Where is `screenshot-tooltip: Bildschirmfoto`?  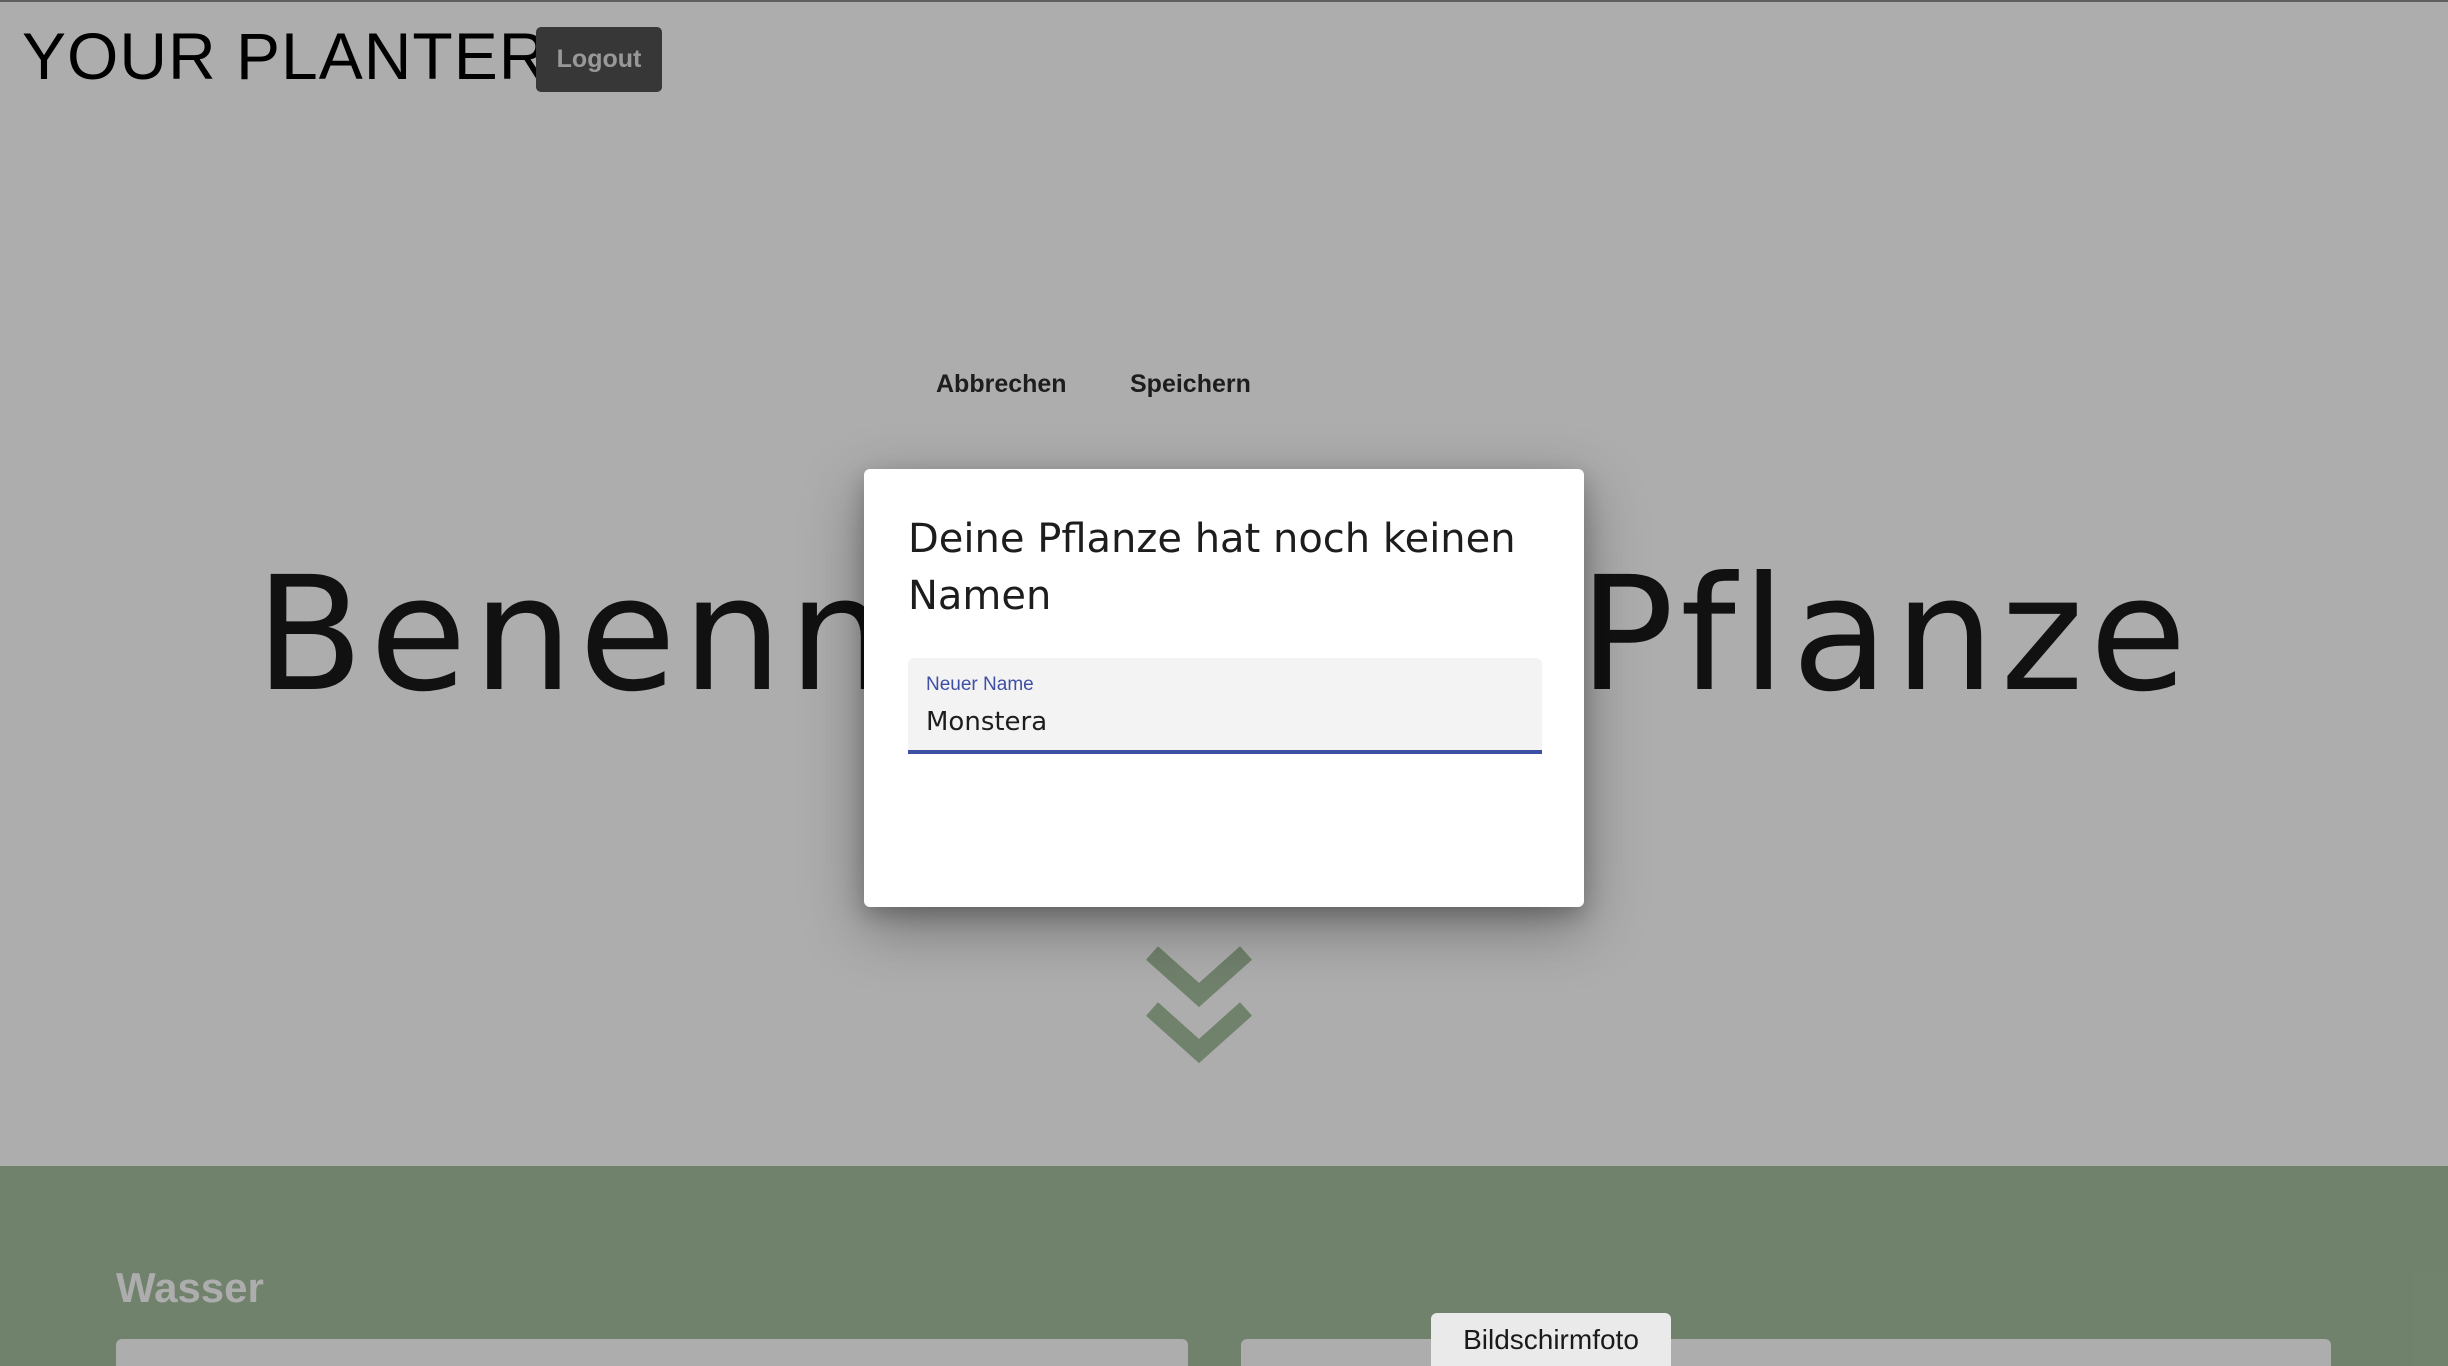 screenshot-tooltip: Bildschirmfoto is located at coordinates (1551, 1339).